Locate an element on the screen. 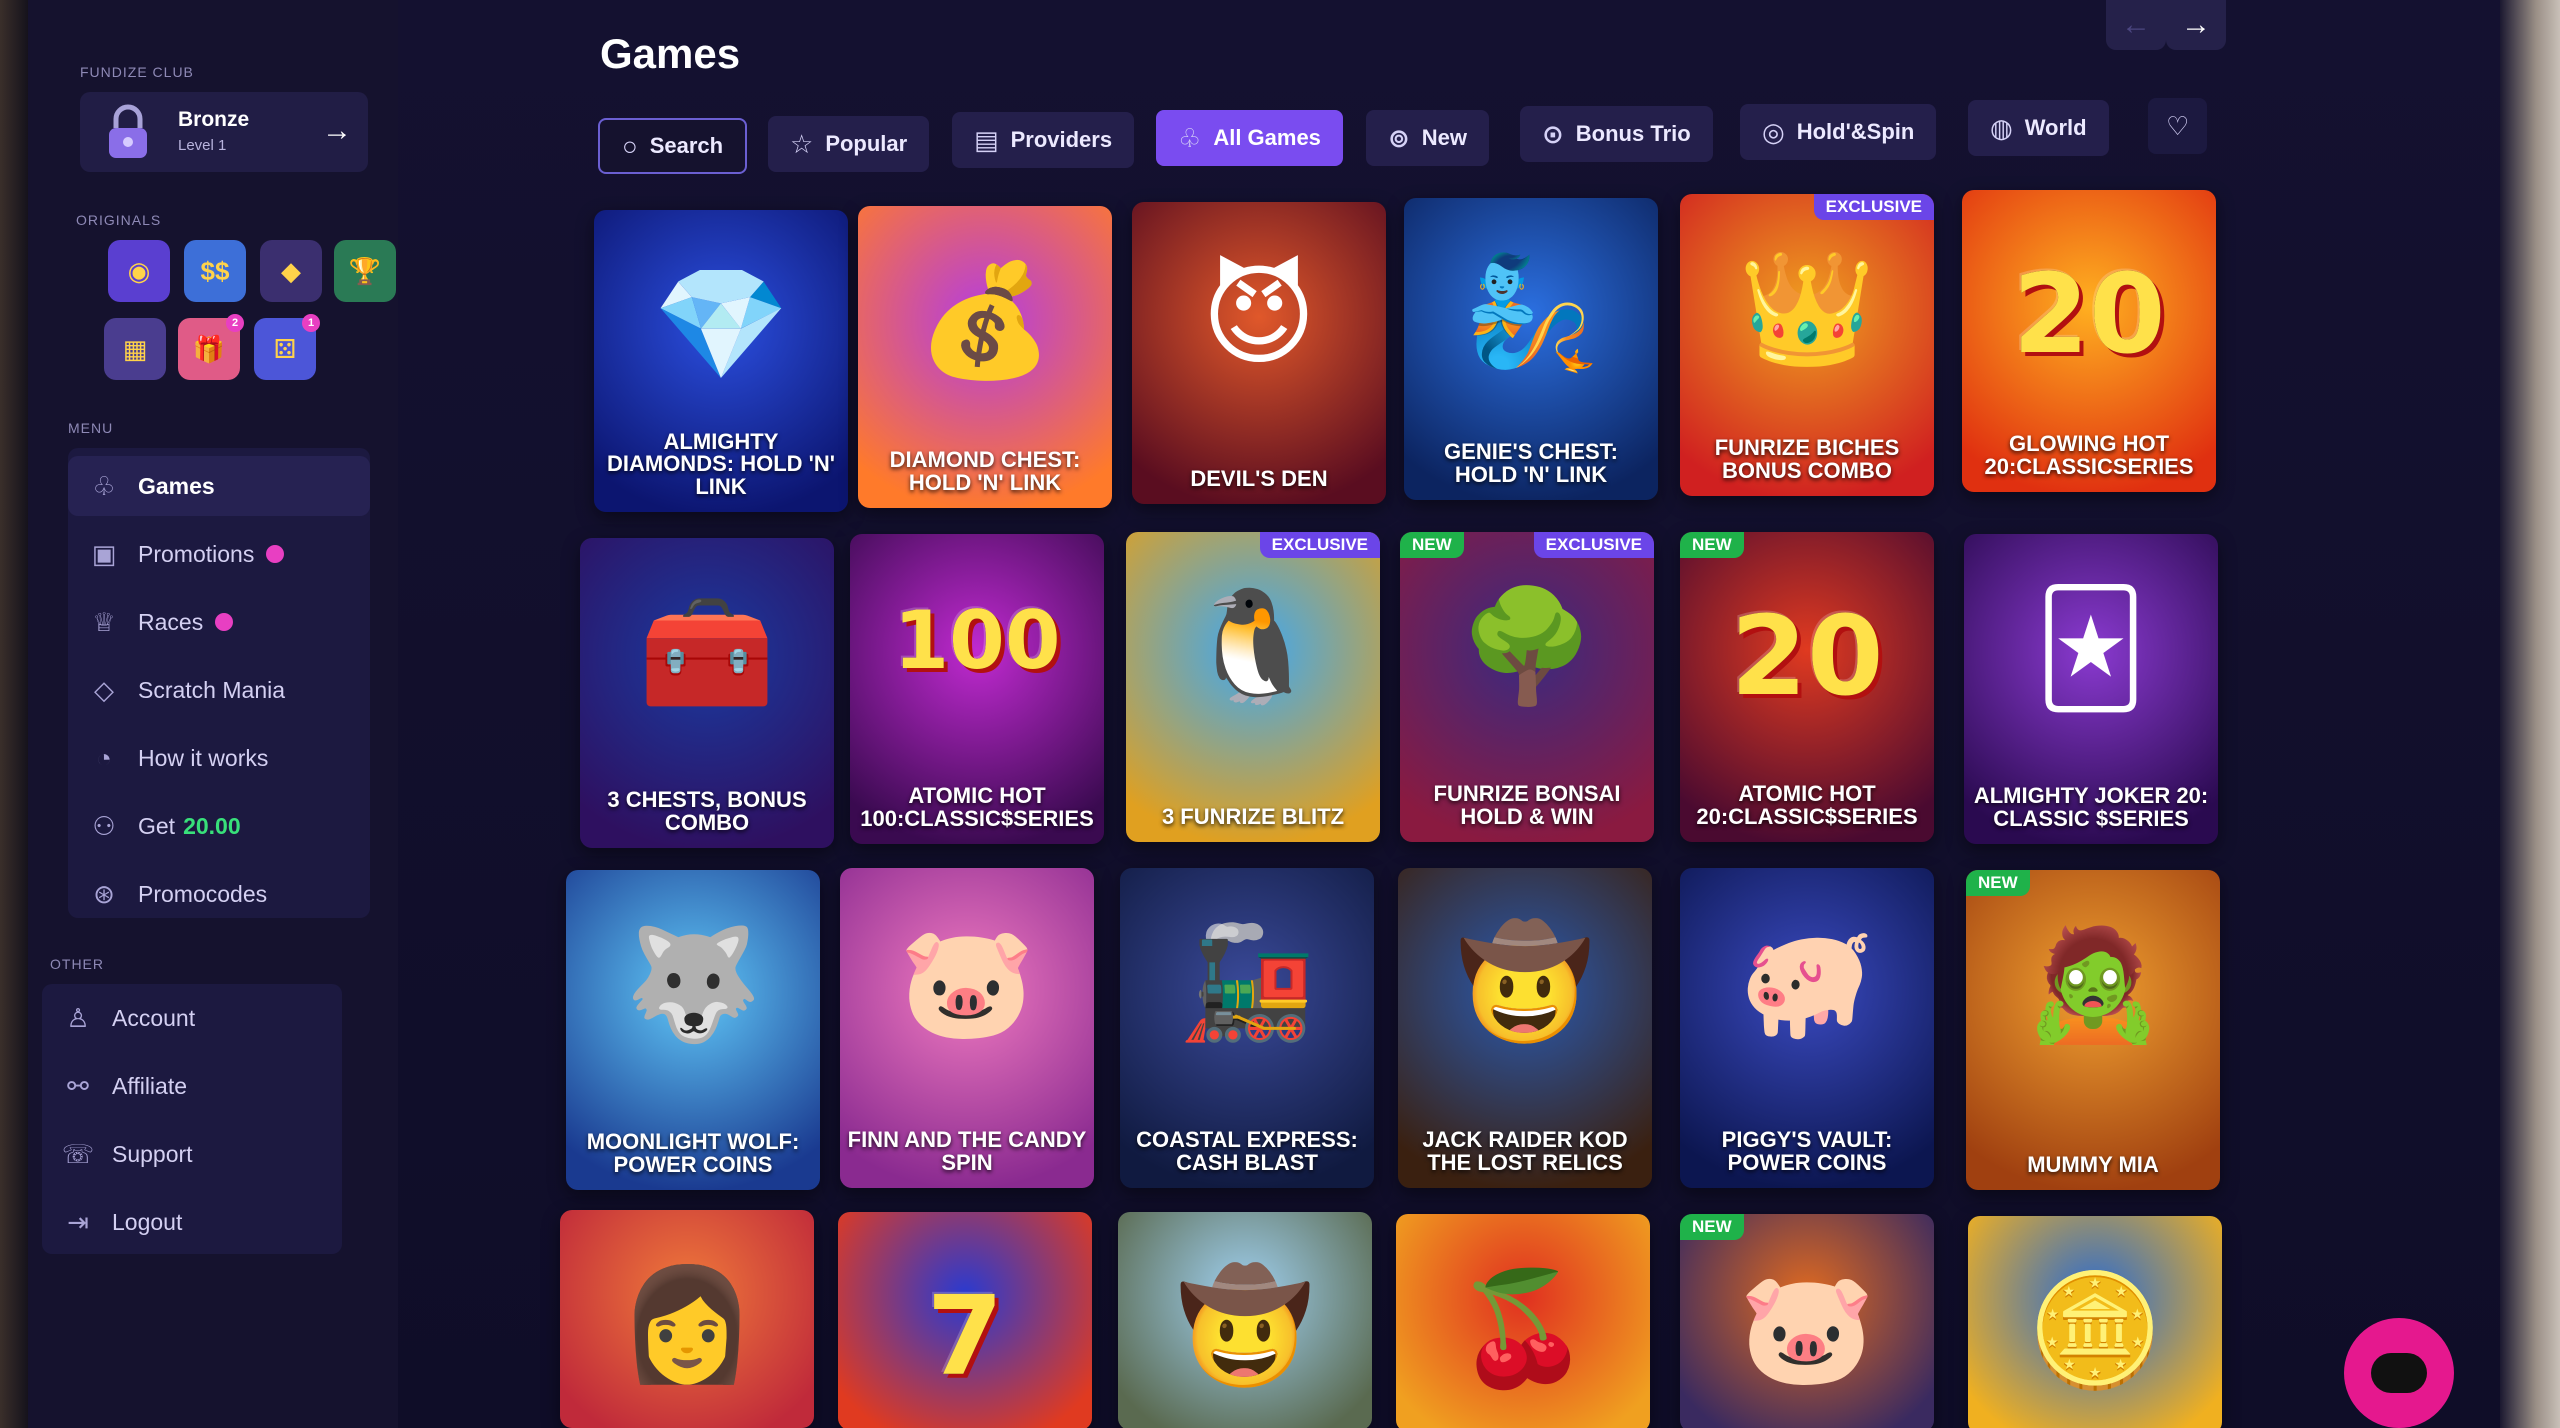  game-tile: 👑 FUNRIZE BICHES BONUS COMBO EXCLUSIVE is located at coordinates (1807, 345).